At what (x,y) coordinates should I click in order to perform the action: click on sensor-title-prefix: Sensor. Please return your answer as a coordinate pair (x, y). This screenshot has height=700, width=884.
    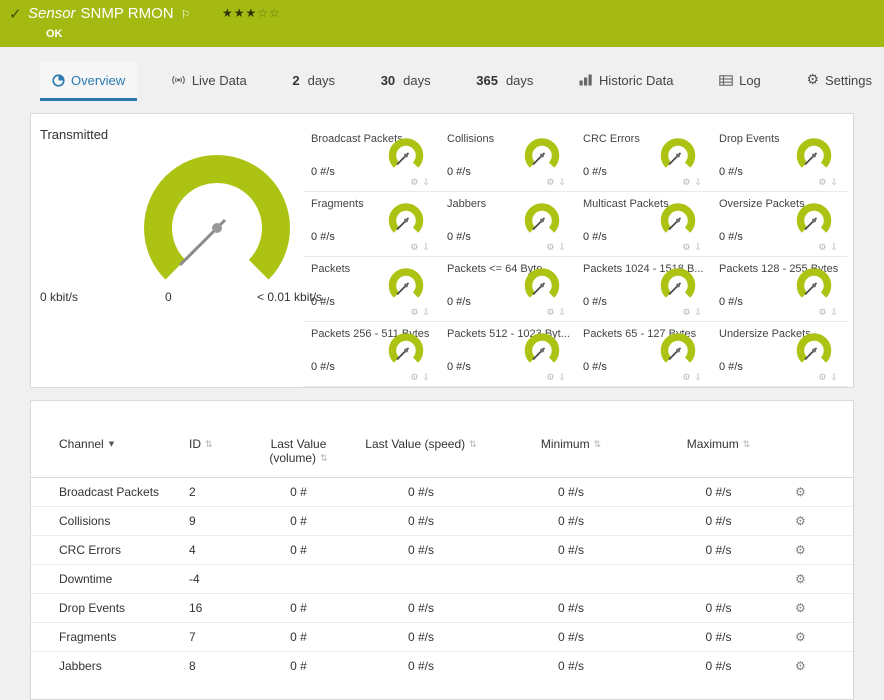
    Looking at the image, I should click on (52, 13).